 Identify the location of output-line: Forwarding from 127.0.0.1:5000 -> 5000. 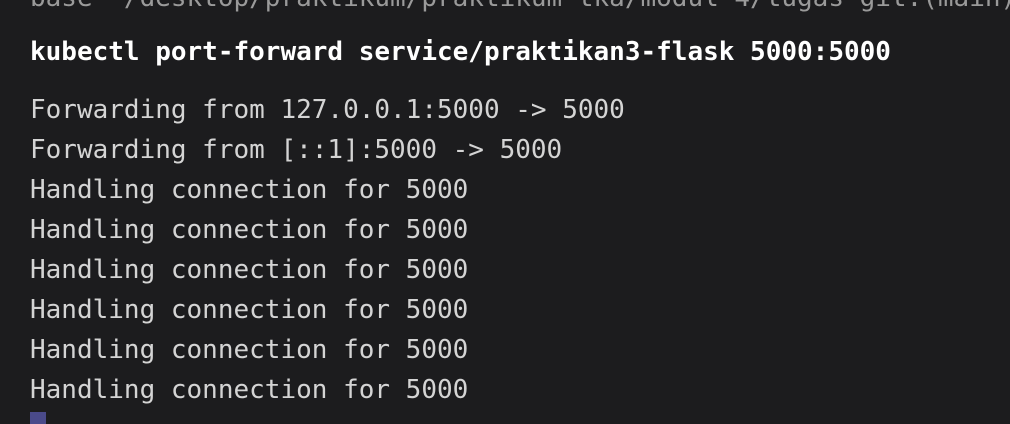
(327, 110).